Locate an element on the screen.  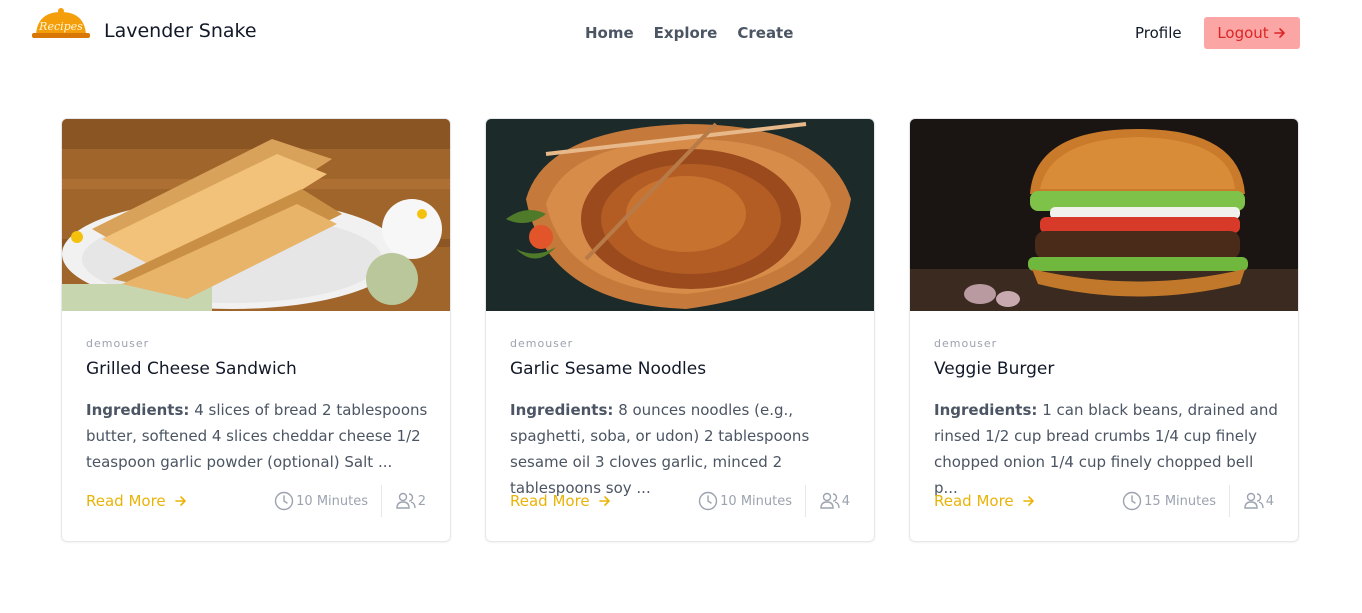
recipes-logo: Recipes is located at coordinates (61, 25).